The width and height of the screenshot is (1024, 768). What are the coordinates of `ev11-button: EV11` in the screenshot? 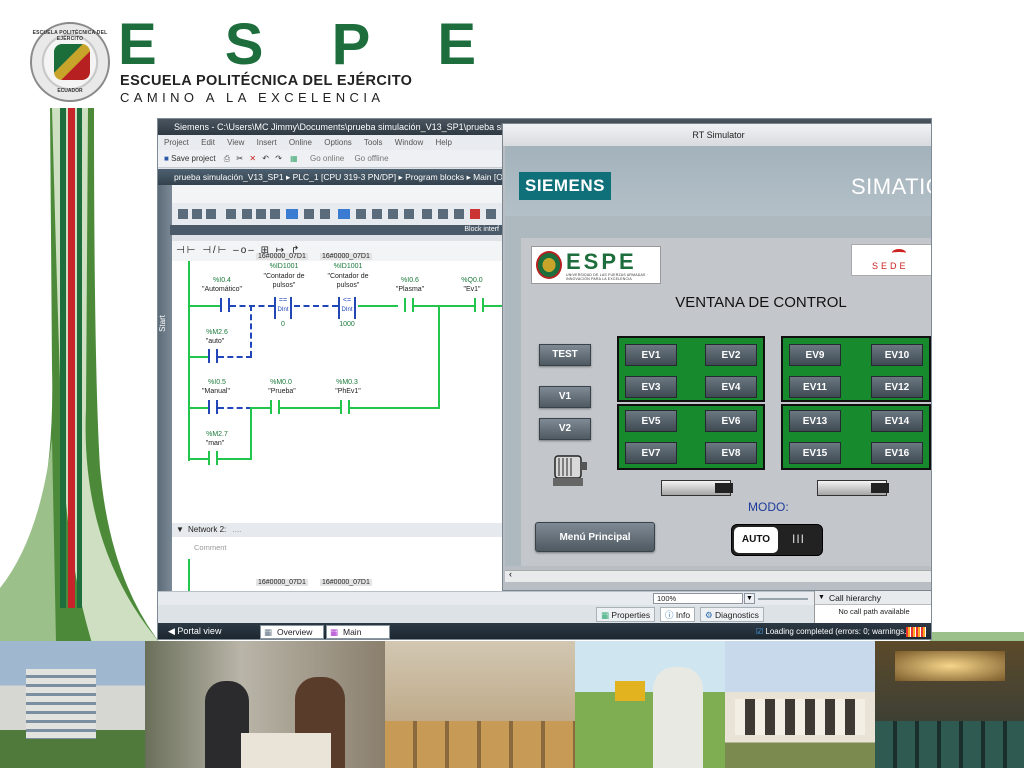 It's located at (815, 387).